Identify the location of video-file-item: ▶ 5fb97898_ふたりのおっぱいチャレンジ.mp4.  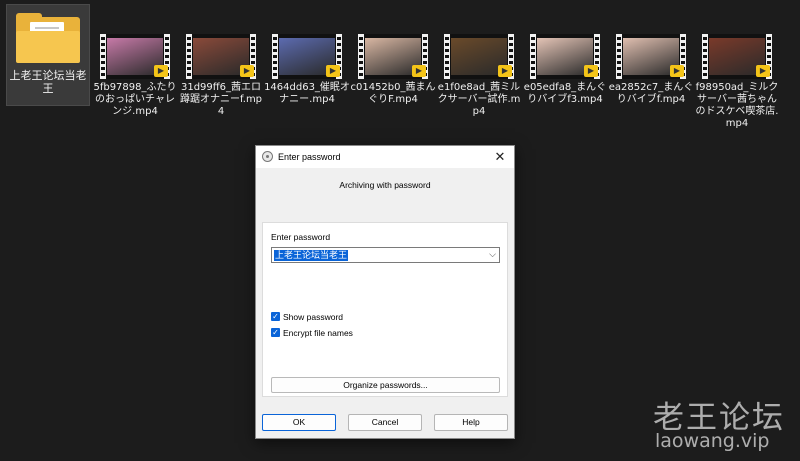
(135, 61).